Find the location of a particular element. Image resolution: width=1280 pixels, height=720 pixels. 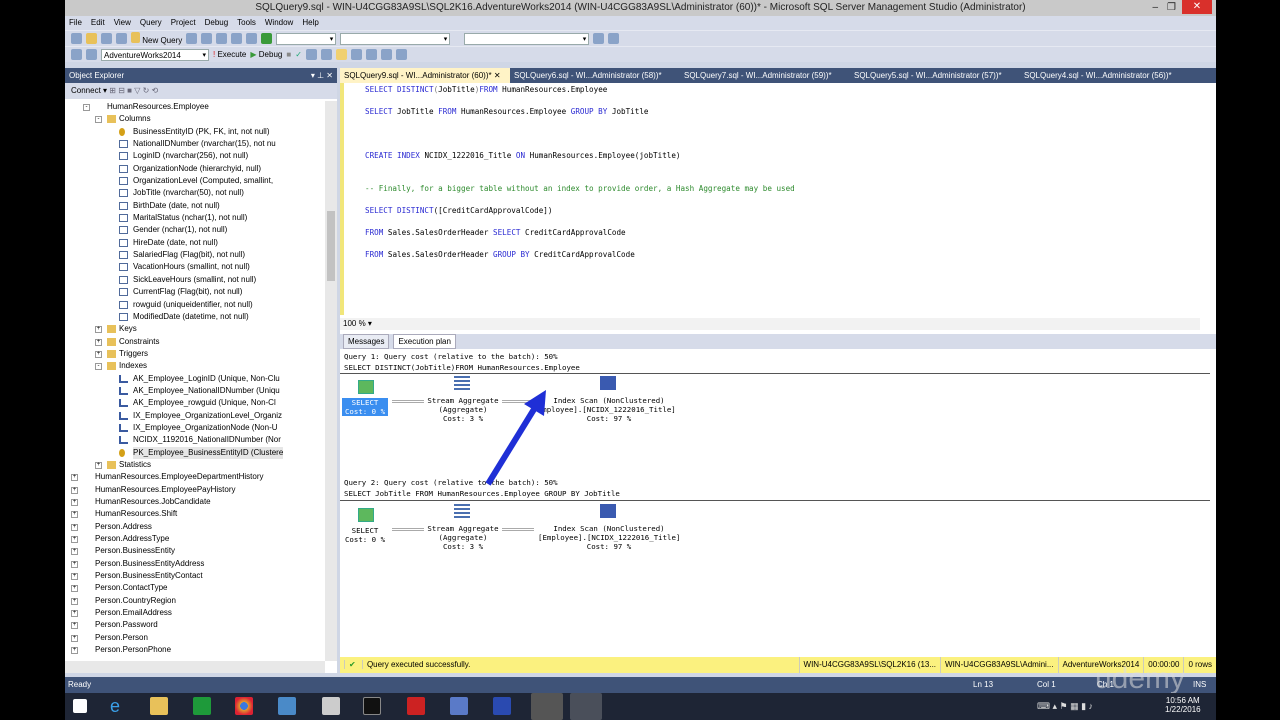

menu-project: Project is located at coordinates (183, 23).